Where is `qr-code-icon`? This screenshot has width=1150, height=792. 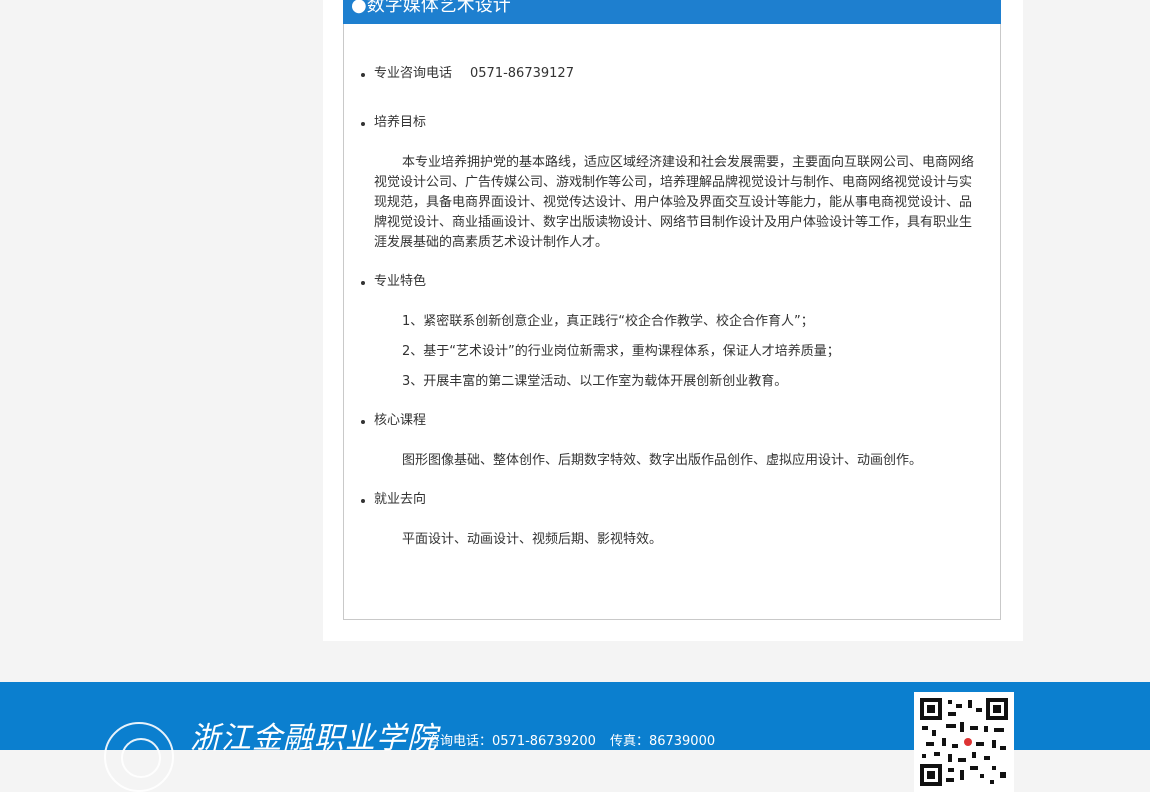
qr-code-icon is located at coordinates (964, 742).